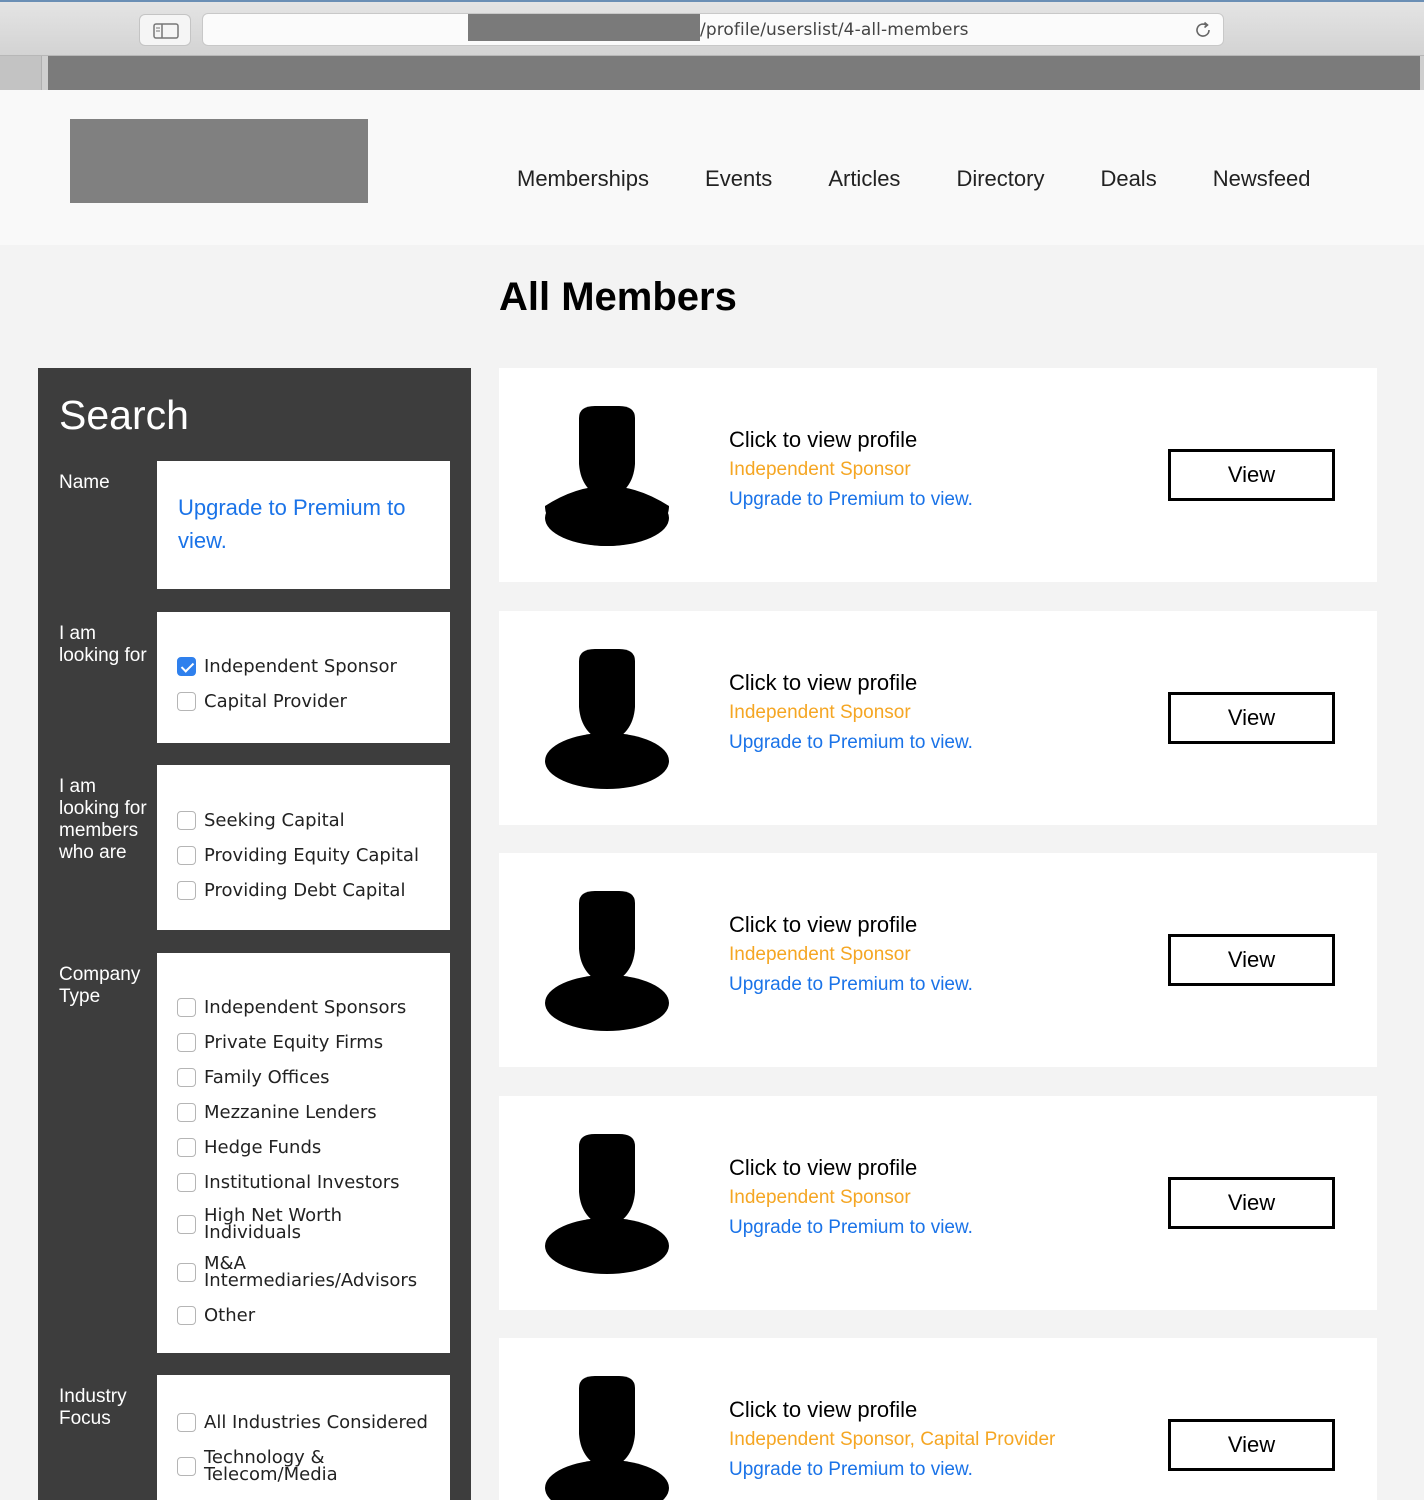  I want to click on nav-events: Events, so click(738, 179).